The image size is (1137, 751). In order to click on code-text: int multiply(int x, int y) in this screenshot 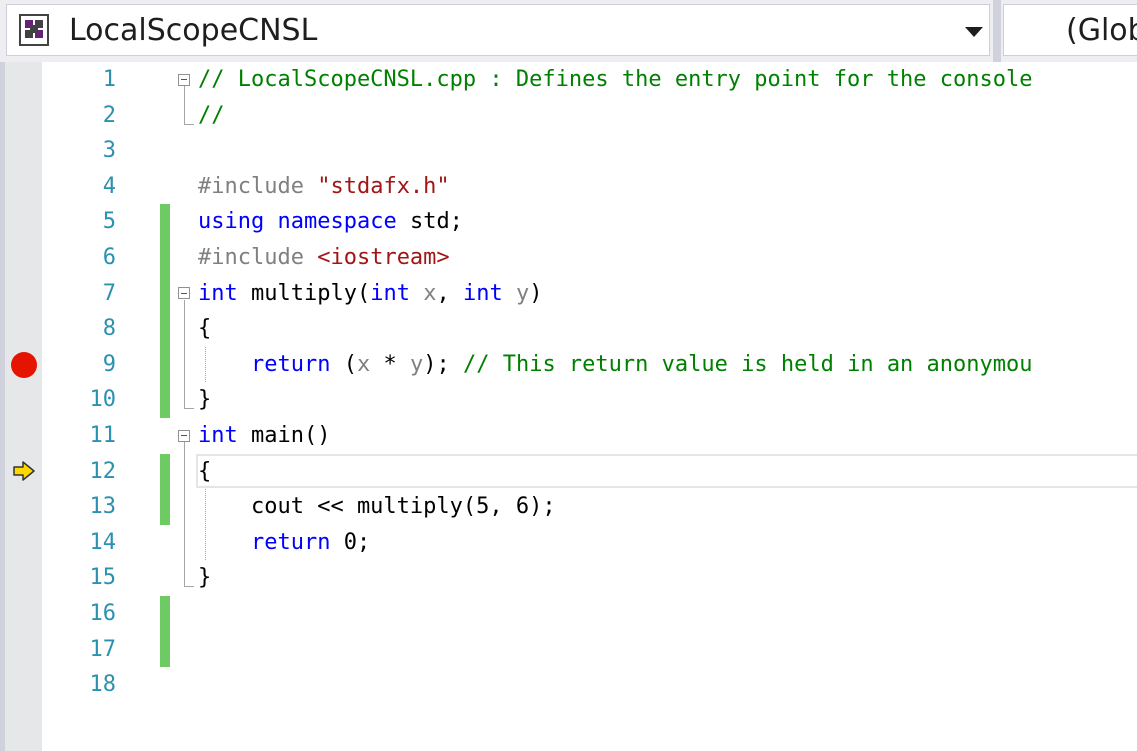, I will do `click(370, 294)`.